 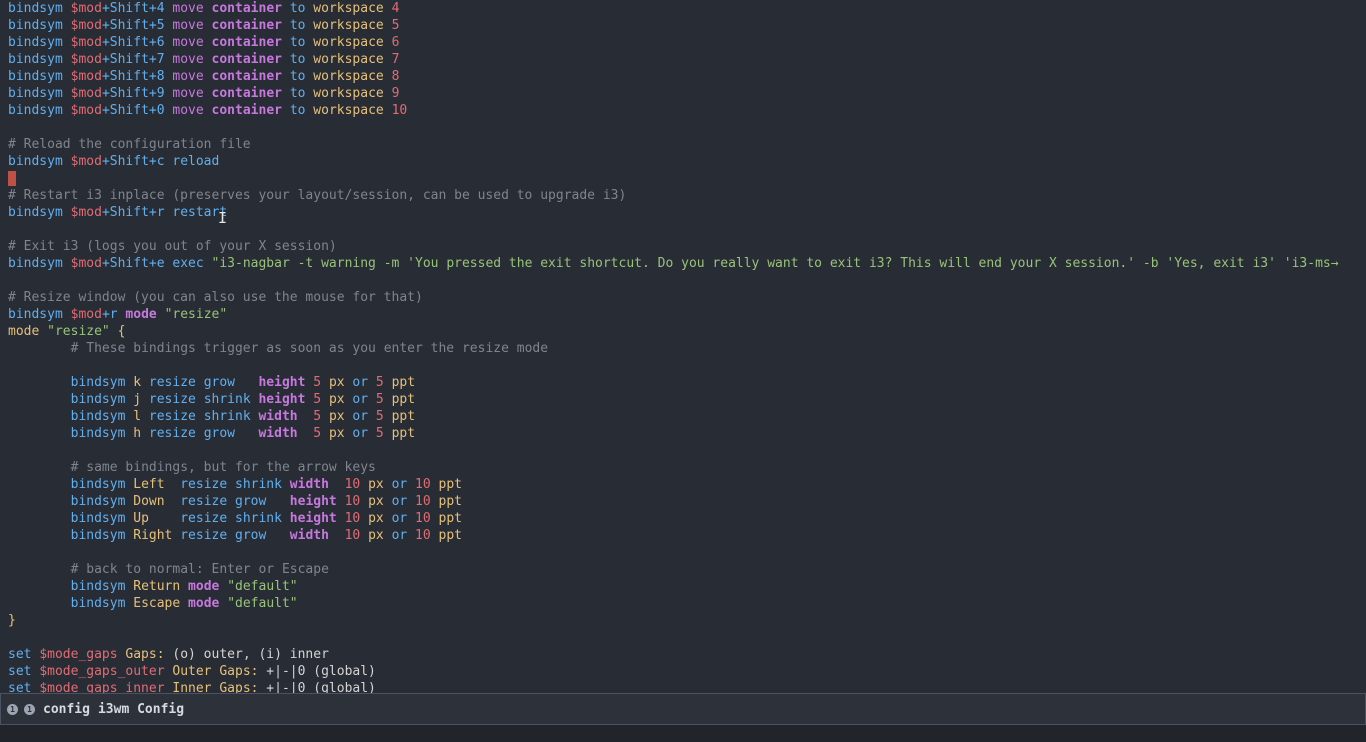 What do you see at coordinates (157, 518) in the screenshot?
I see `code-token: Up` at bounding box center [157, 518].